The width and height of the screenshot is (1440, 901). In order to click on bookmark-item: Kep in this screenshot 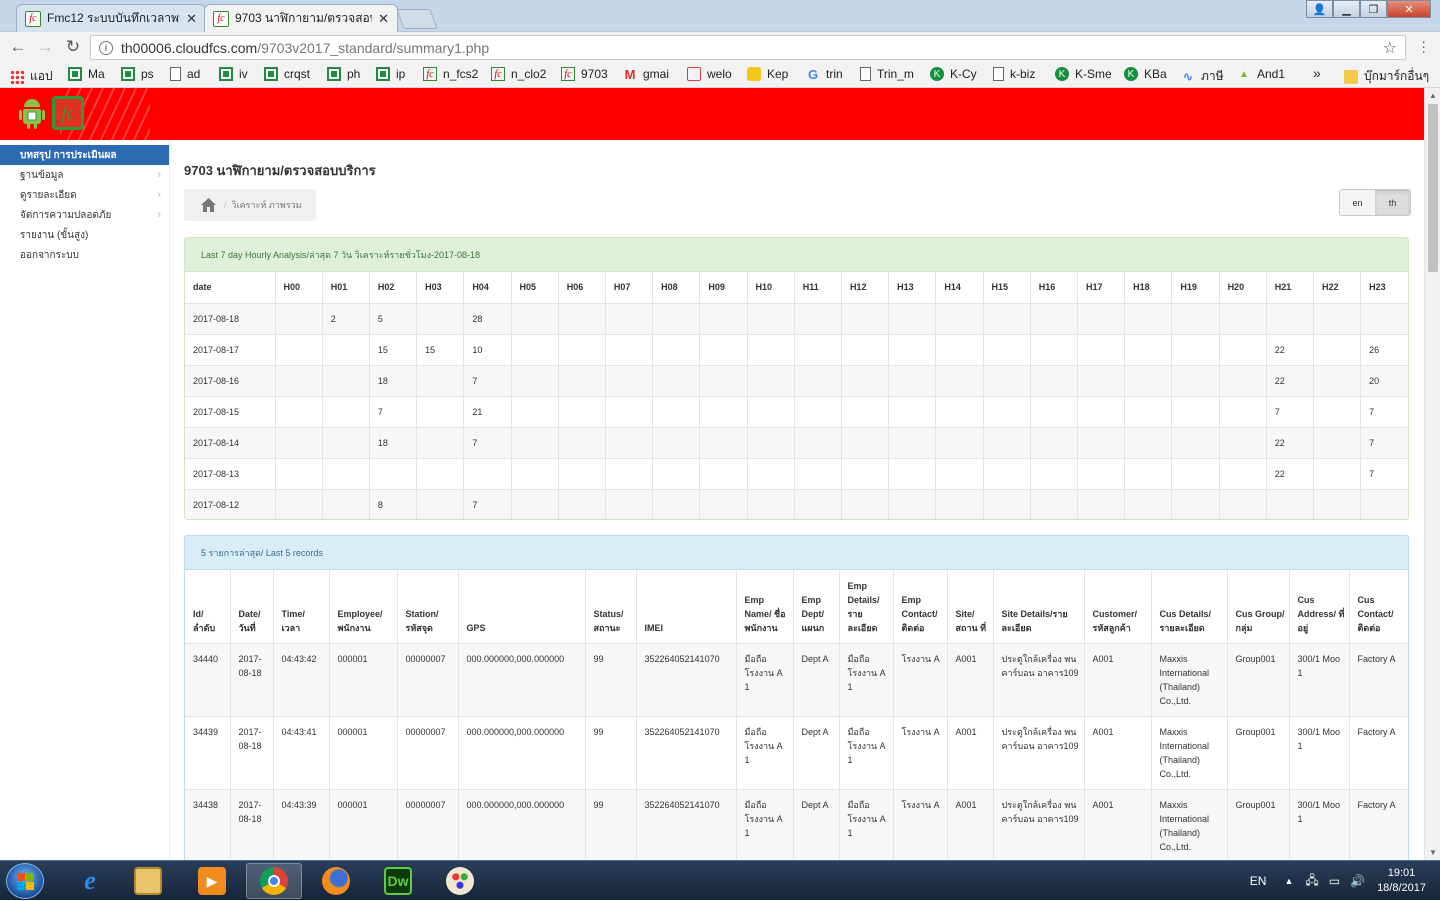, I will do `click(767, 74)`.